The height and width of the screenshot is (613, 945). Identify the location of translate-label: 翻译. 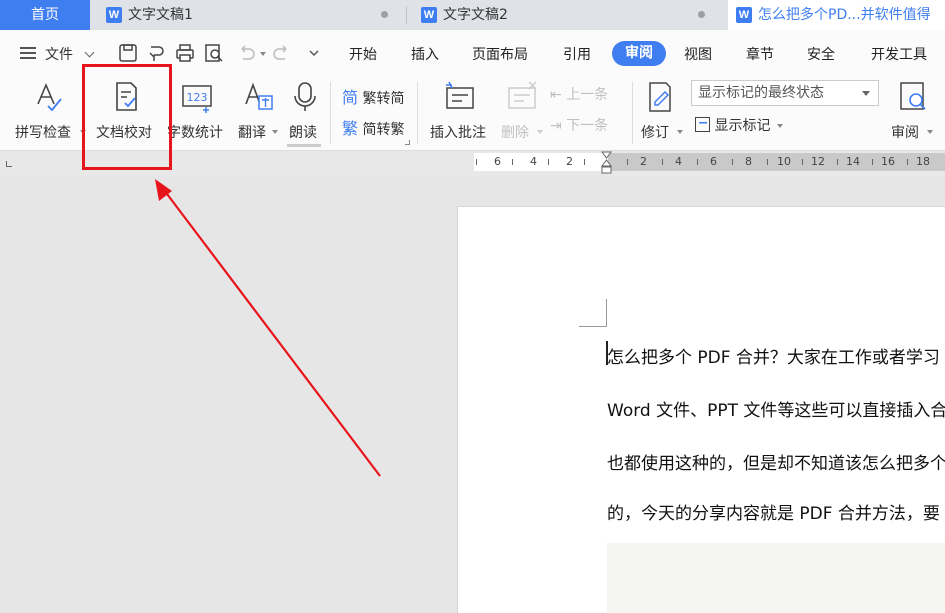
(252, 133).